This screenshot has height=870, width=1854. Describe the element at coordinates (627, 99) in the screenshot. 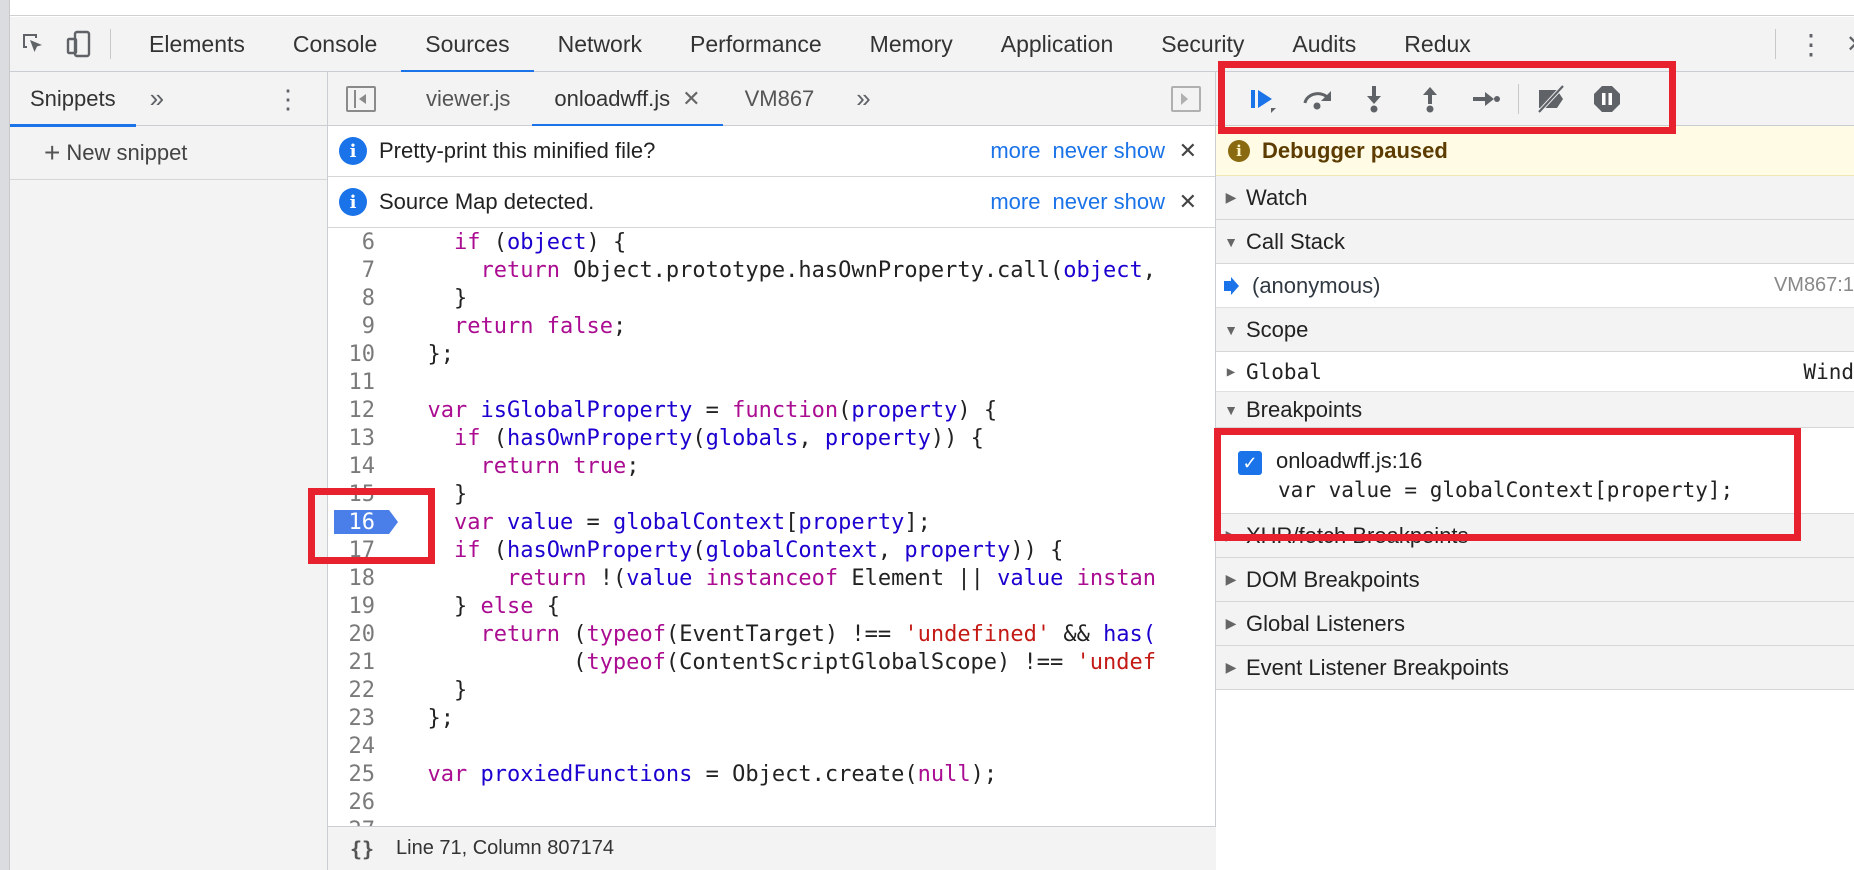

I see `file-tab: onloadwff.js ✕` at that location.